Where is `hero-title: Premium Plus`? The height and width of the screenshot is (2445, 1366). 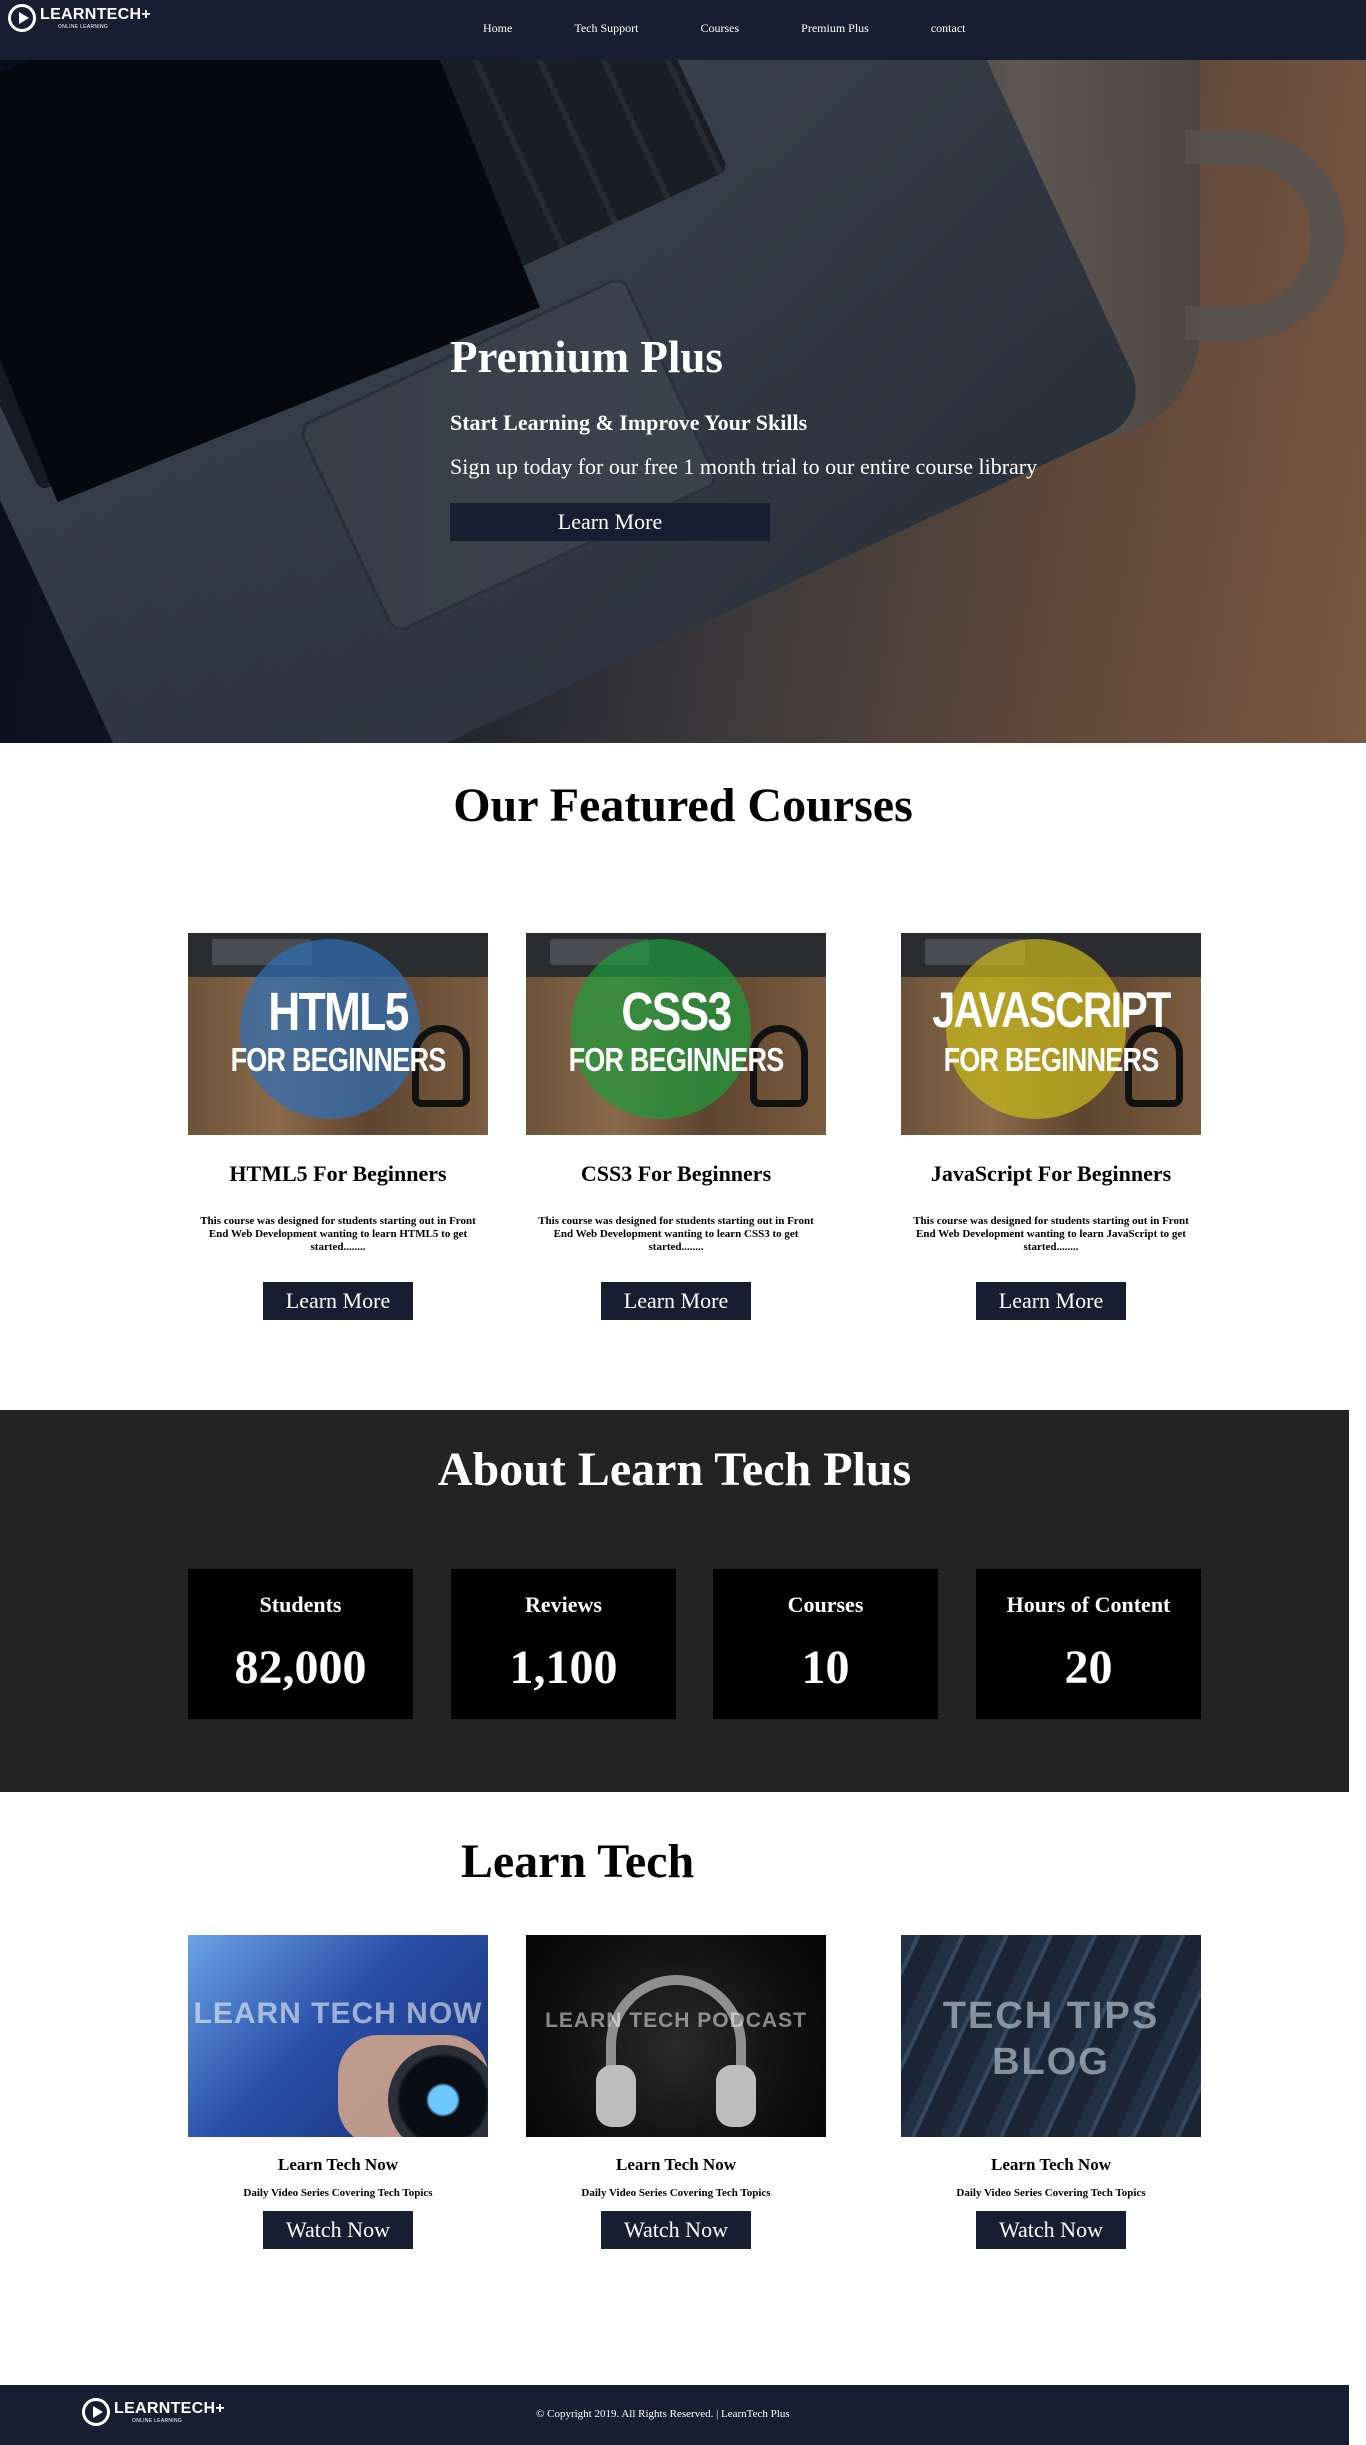
hero-title: Premium Plus is located at coordinates (586, 357).